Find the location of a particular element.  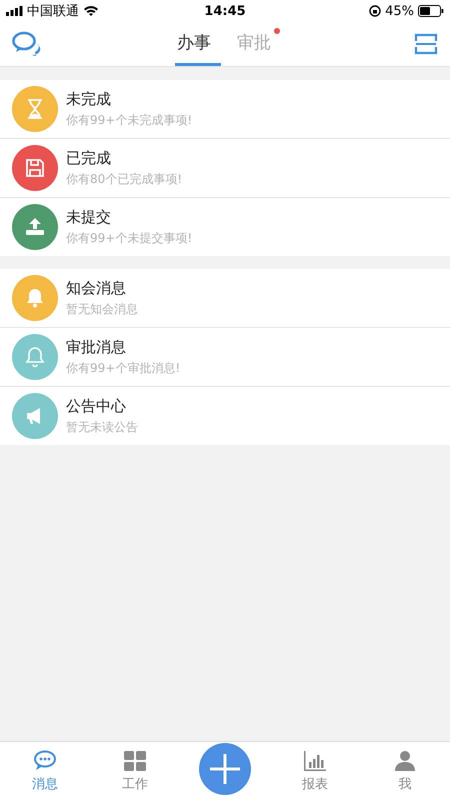

item-subtitle: 你有99+个未完成事项! is located at coordinates (129, 120).